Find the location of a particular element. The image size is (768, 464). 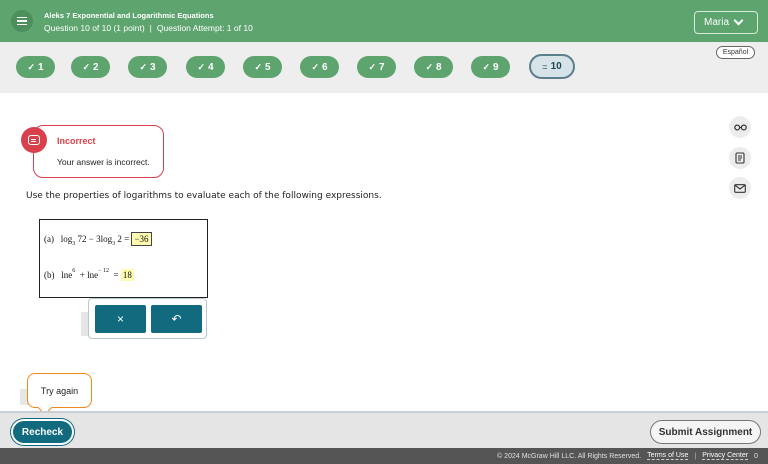

question-10-button: = 10 is located at coordinates (552, 66).